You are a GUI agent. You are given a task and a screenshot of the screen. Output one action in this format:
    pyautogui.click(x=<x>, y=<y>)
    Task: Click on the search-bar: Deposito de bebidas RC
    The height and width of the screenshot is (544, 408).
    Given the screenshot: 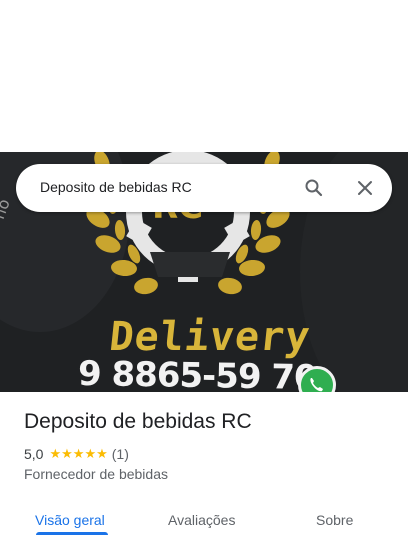 What is the action you would take?
    pyautogui.click(x=204, y=188)
    